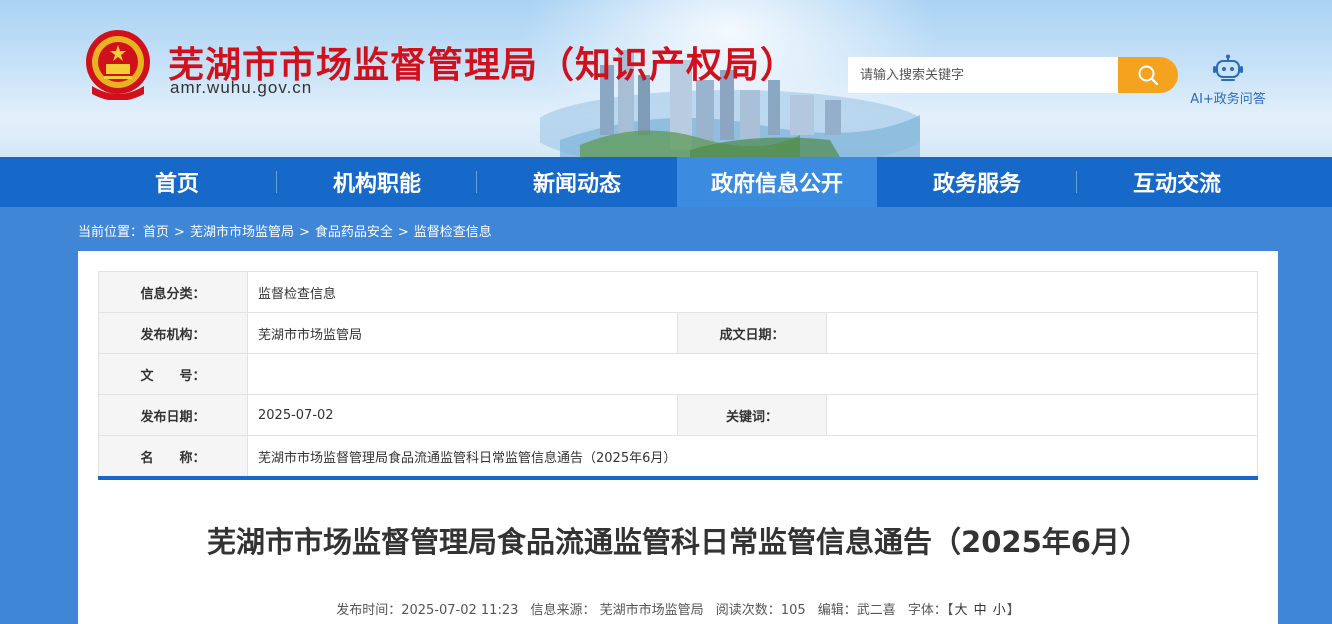 The image size is (1332, 624). I want to click on breadcrumb-link-bureau: 芜湖市市场监管局, so click(242, 232).